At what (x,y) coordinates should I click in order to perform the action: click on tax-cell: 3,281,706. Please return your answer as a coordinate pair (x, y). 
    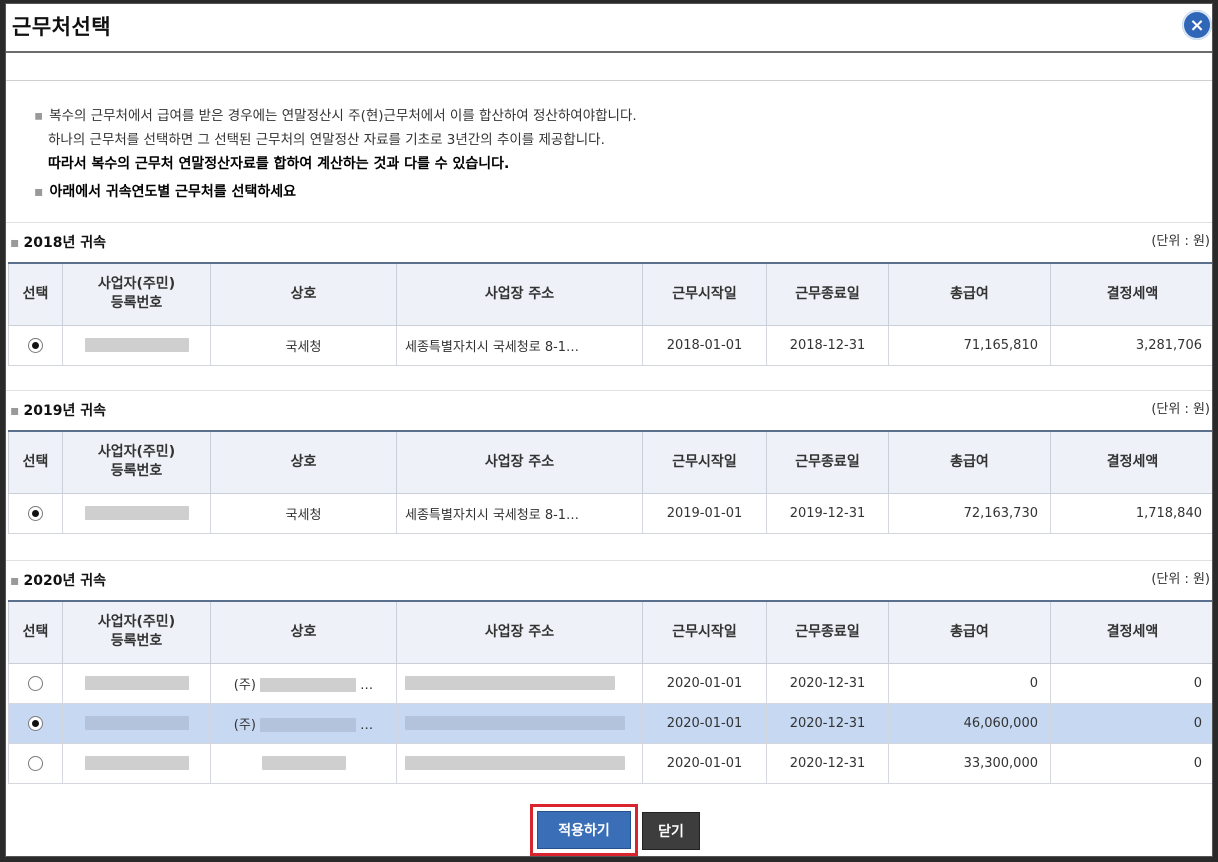
    Looking at the image, I should click on (1131, 345).